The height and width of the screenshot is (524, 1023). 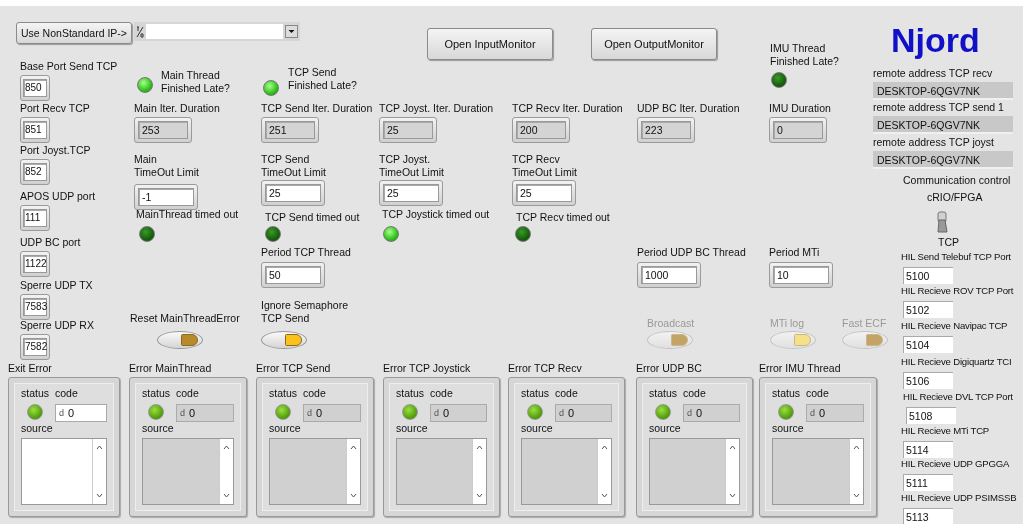 I want to click on duration-label: IMU Duration, so click(x=800, y=108).